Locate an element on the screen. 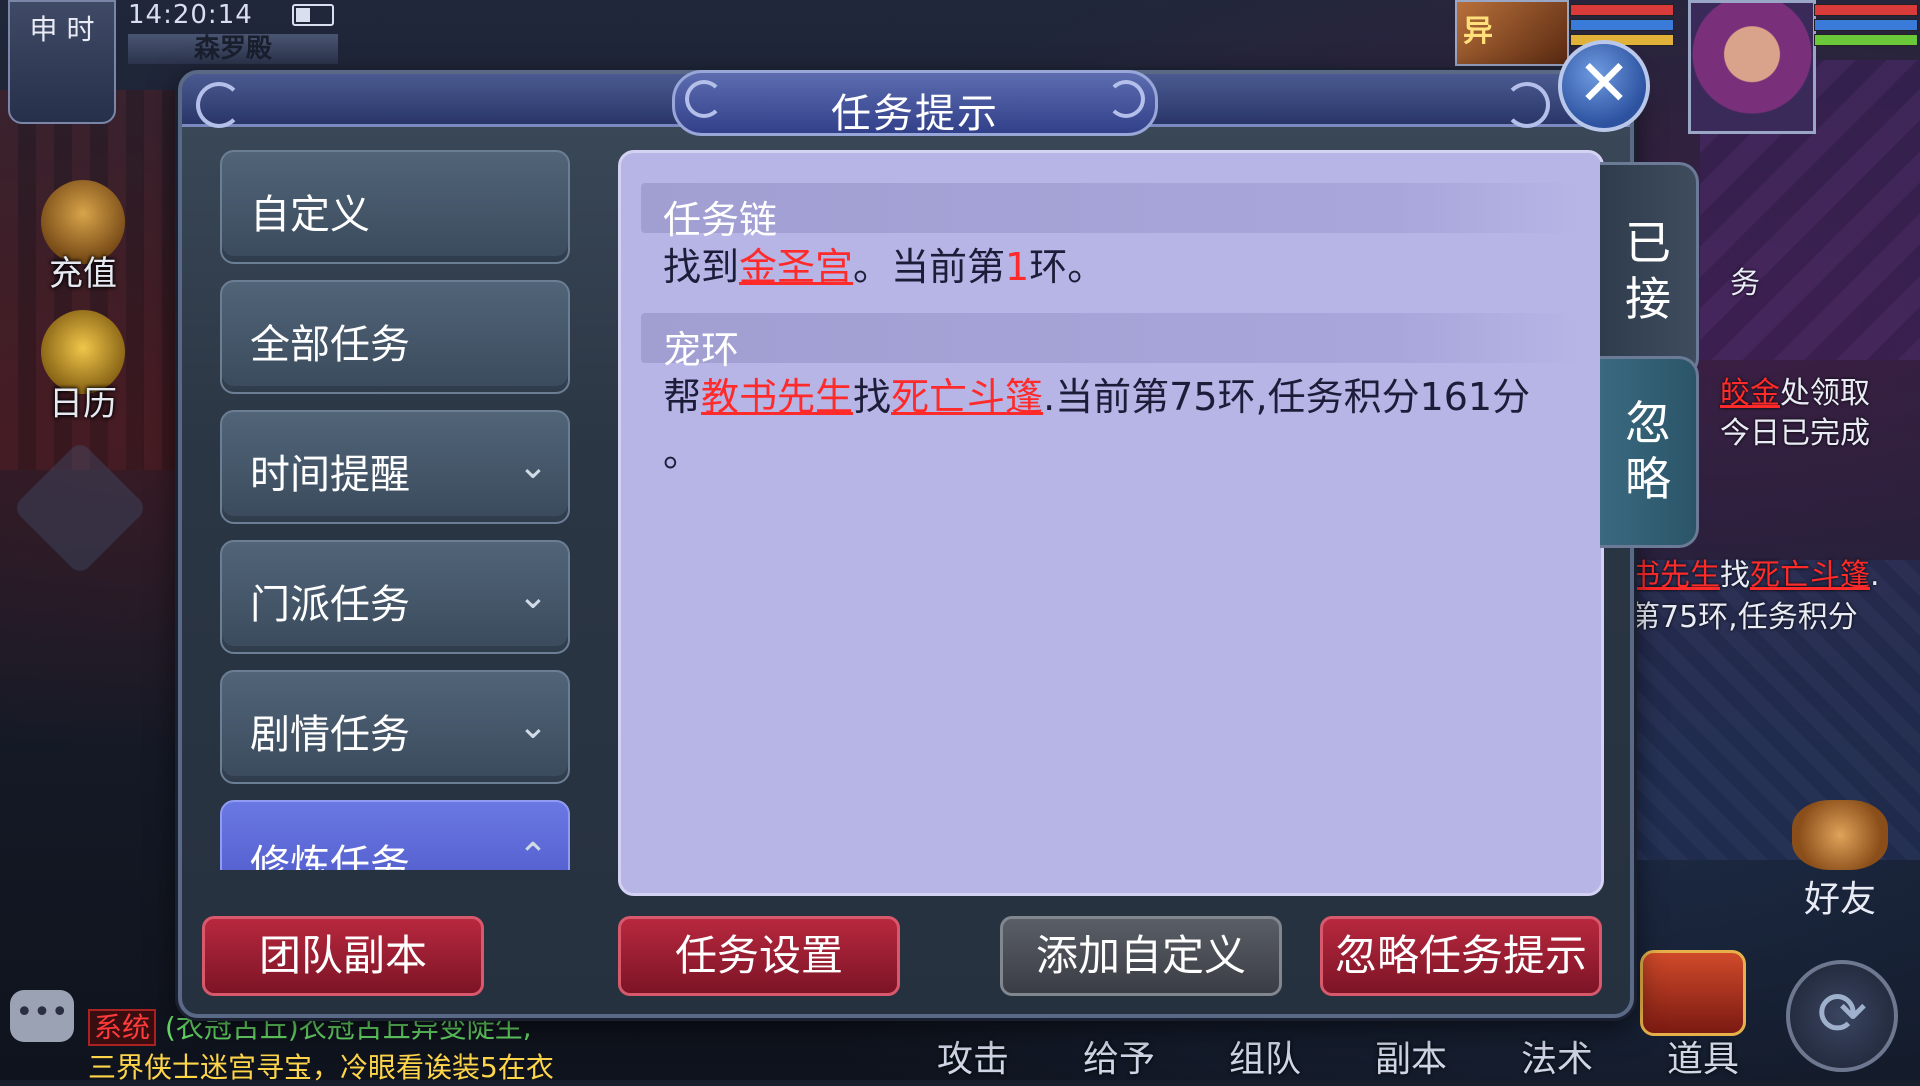  friends-button: 好友 is located at coordinates (1840, 861).